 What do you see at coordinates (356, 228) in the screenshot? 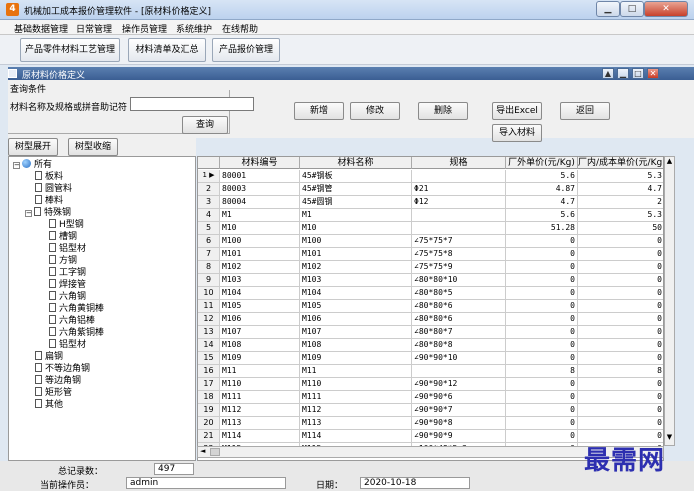
I see `material-name-cell: M10` at bounding box center [356, 228].